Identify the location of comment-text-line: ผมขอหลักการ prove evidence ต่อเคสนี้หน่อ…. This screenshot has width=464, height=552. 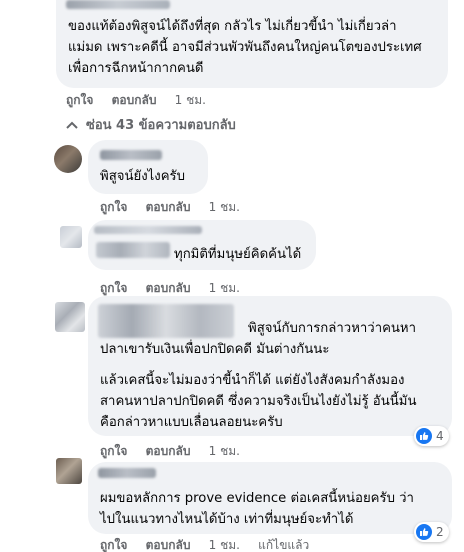
(257, 498).